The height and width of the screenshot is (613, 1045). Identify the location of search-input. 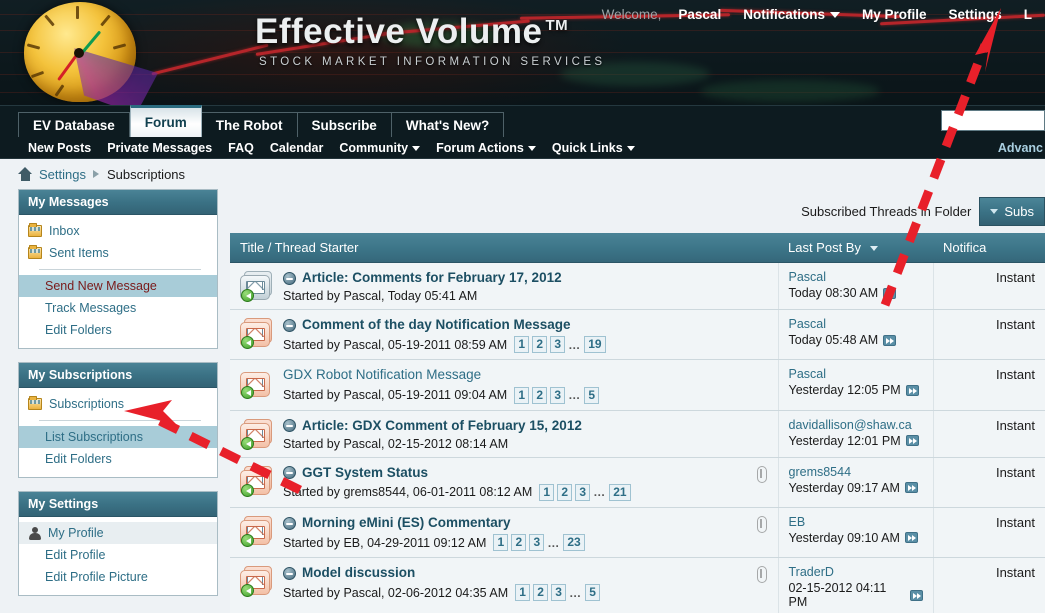
(993, 120).